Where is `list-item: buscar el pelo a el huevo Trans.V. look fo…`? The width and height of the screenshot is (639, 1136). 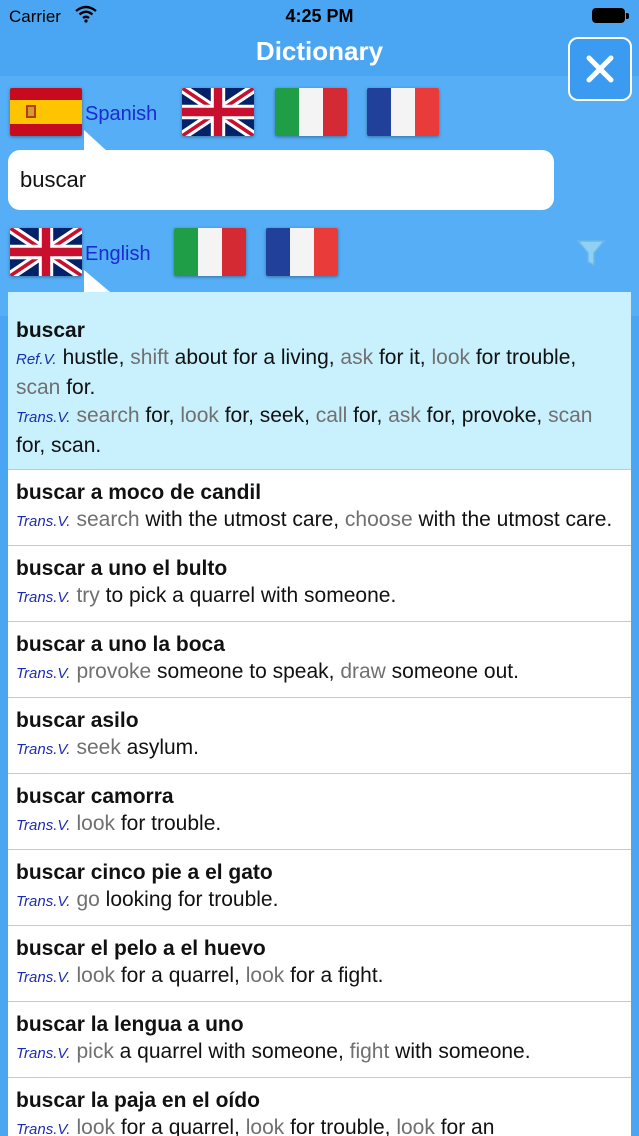 list-item: buscar el pelo a el huevo Trans.V. look fo… is located at coordinates (319, 964).